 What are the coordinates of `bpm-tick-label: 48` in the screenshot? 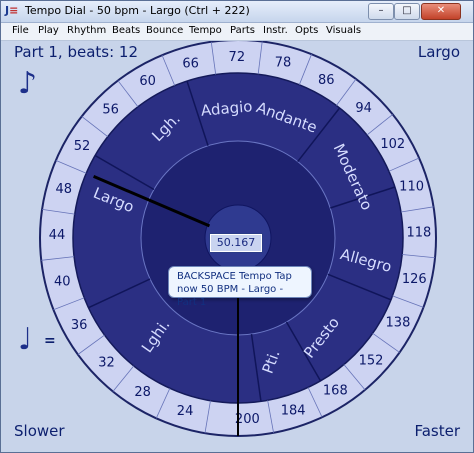 It's located at (63, 189).